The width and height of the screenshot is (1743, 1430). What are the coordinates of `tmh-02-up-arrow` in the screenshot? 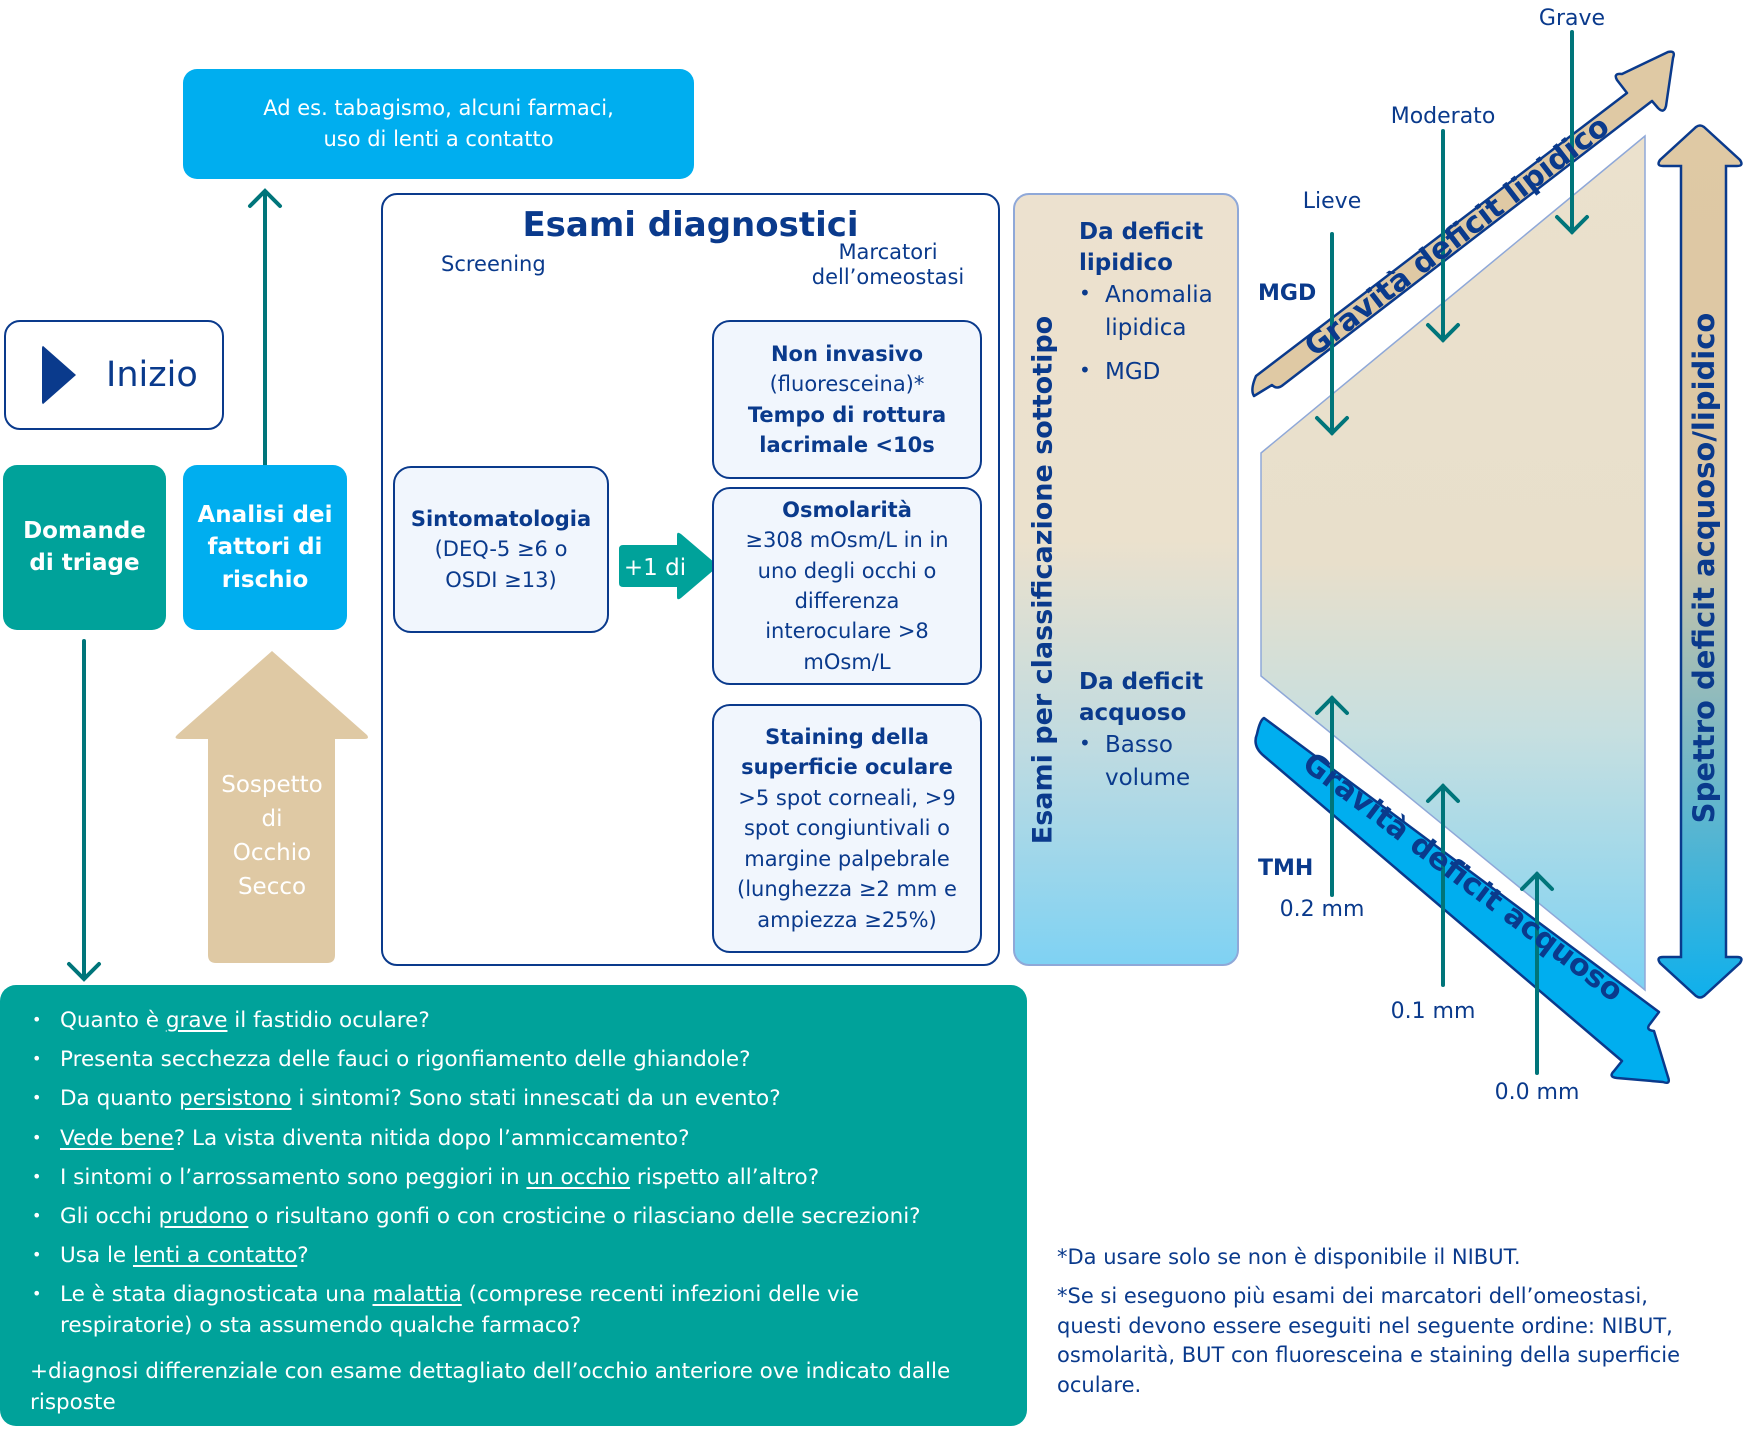 It's located at (1332, 796).